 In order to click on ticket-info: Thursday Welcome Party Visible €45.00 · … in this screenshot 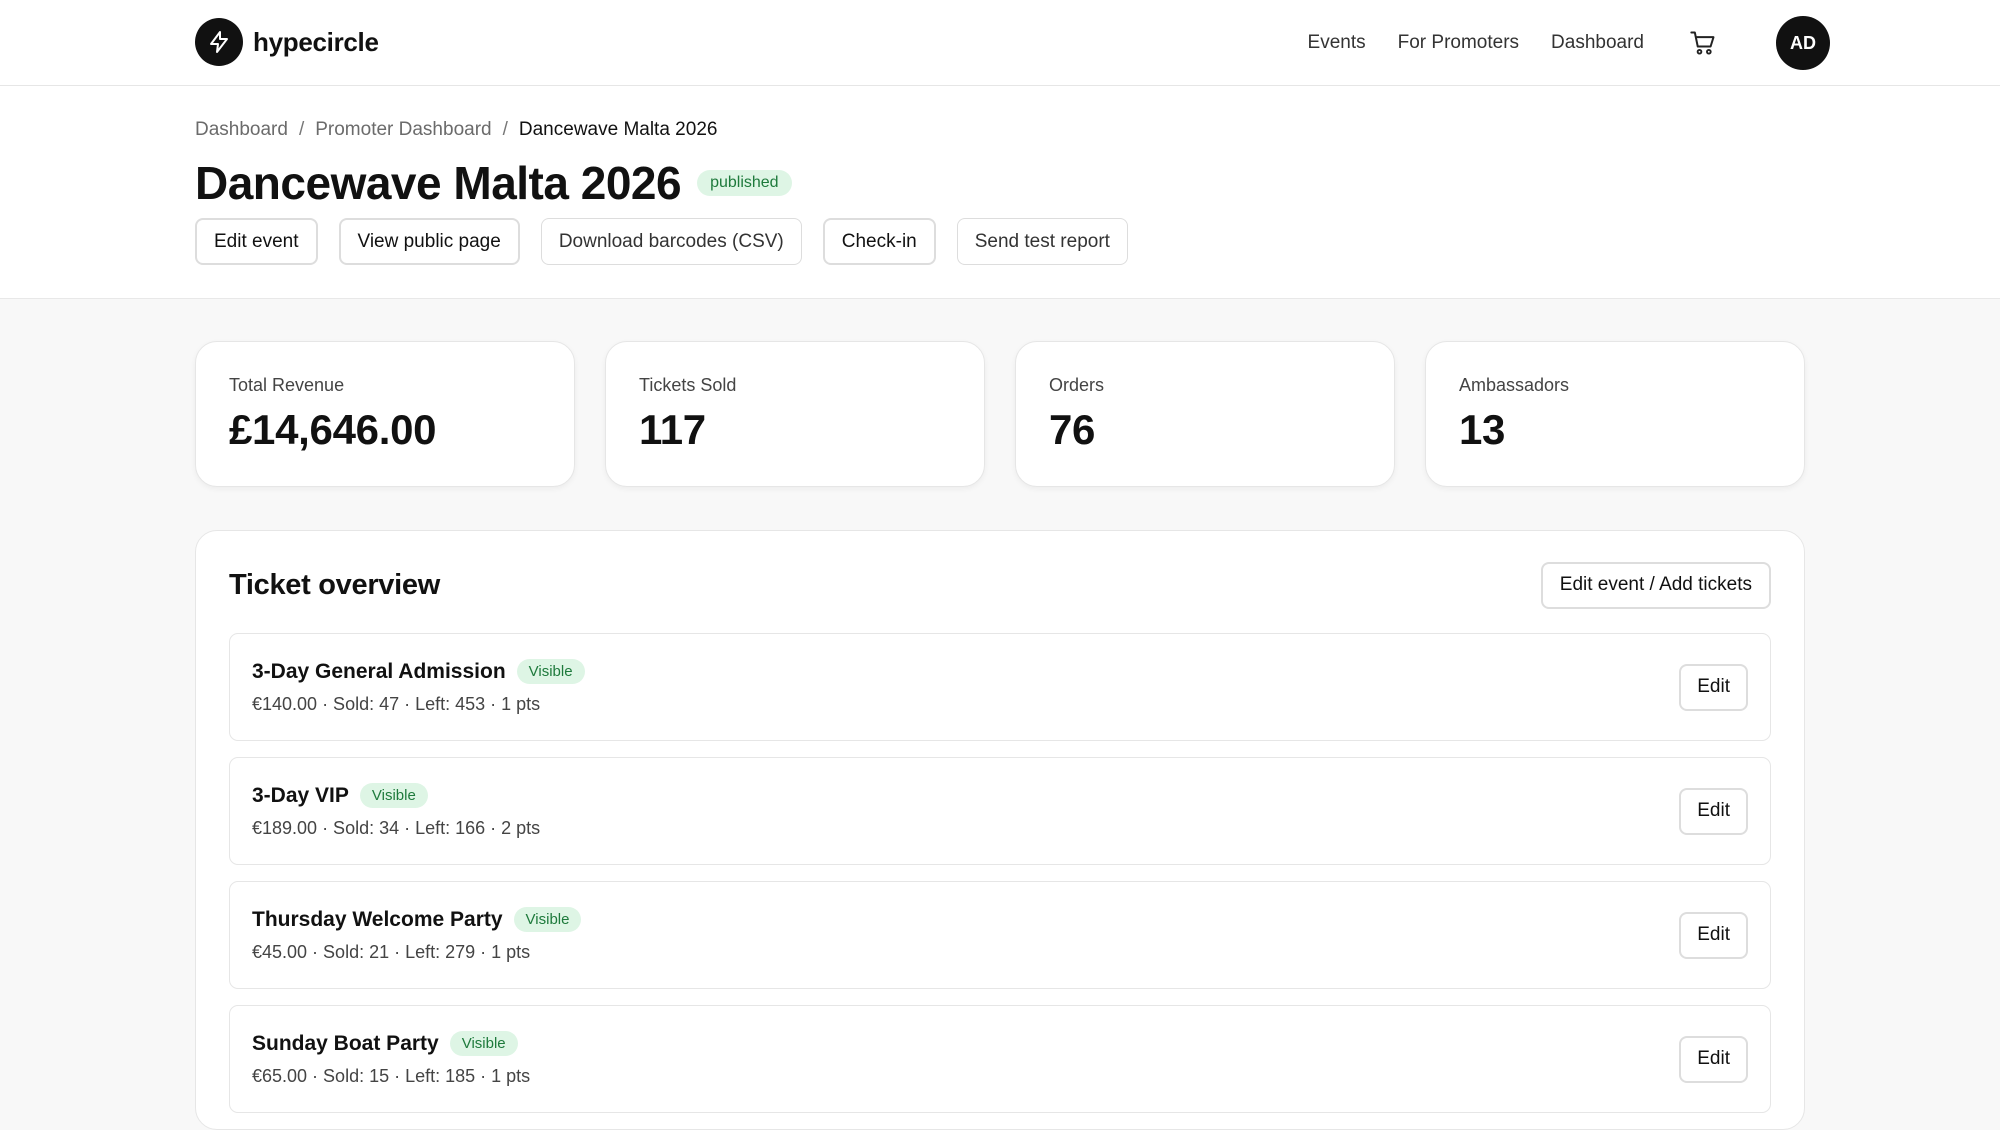, I will do `click(417, 935)`.